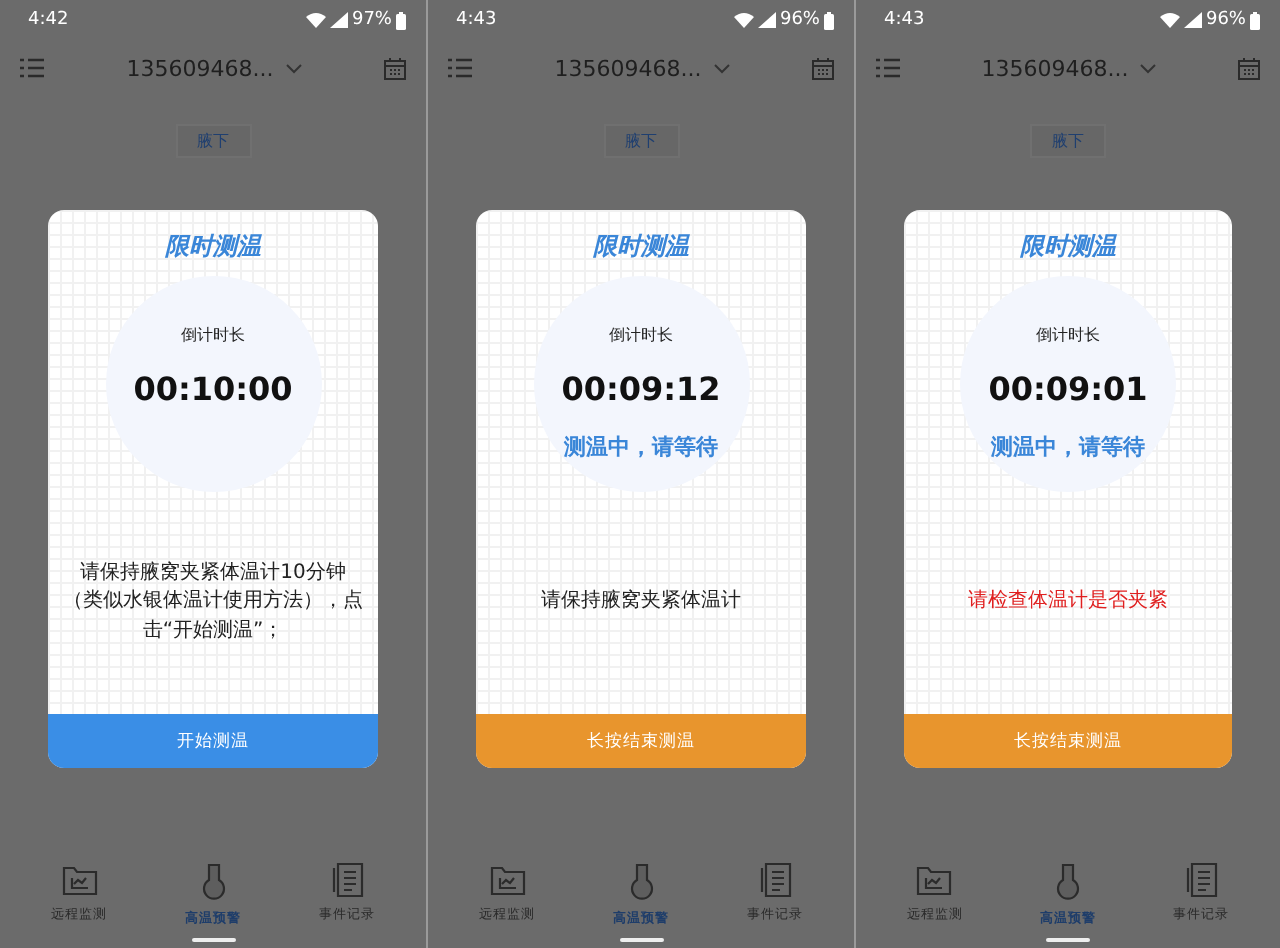 This screenshot has width=1280, height=948. Describe the element at coordinates (213, 389) in the screenshot. I see `countdown-time: 00:10:00` at that location.